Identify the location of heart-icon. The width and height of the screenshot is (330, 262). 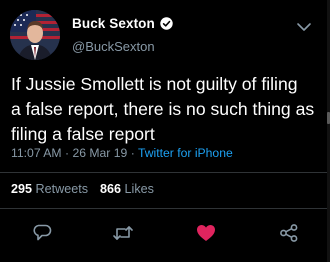
(206, 233).